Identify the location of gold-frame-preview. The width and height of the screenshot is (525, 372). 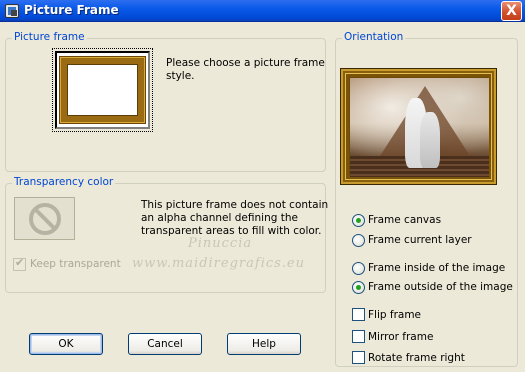
(102, 90).